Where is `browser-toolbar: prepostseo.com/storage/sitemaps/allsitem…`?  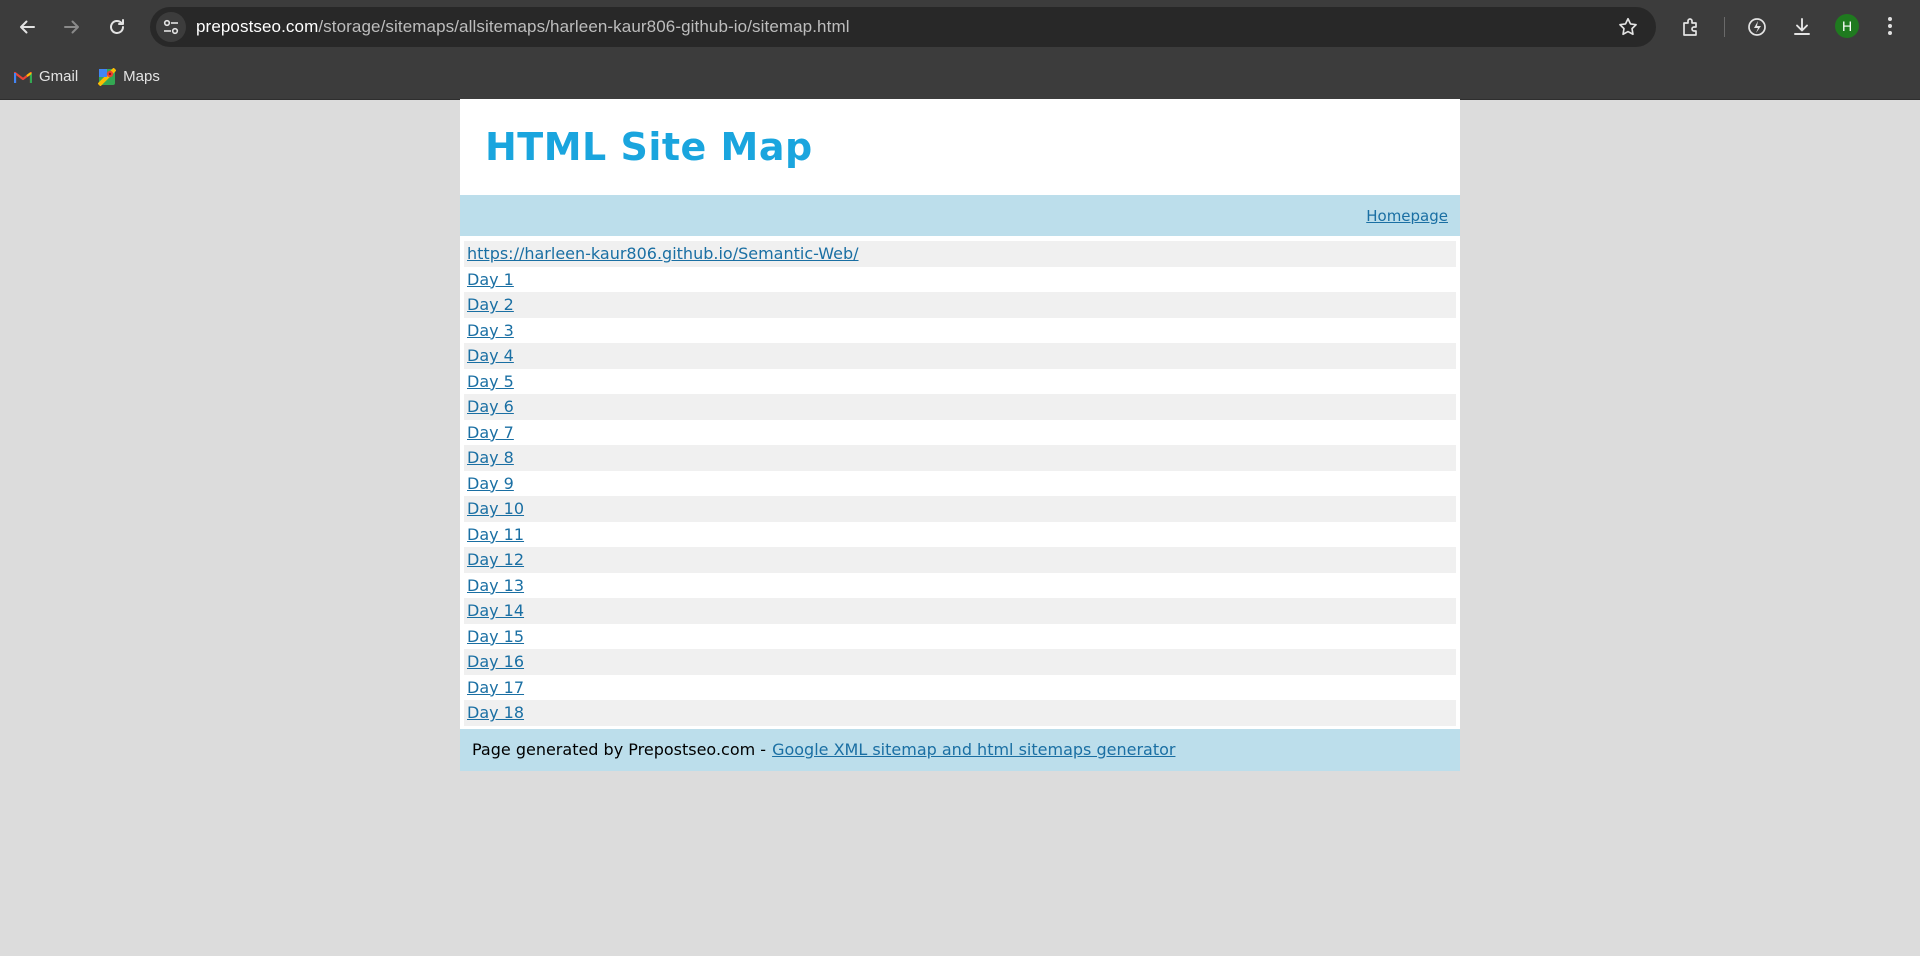
browser-toolbar: prepostseo.com/storage/sitemaps/allsitem… is located at coordinates (960, 27).